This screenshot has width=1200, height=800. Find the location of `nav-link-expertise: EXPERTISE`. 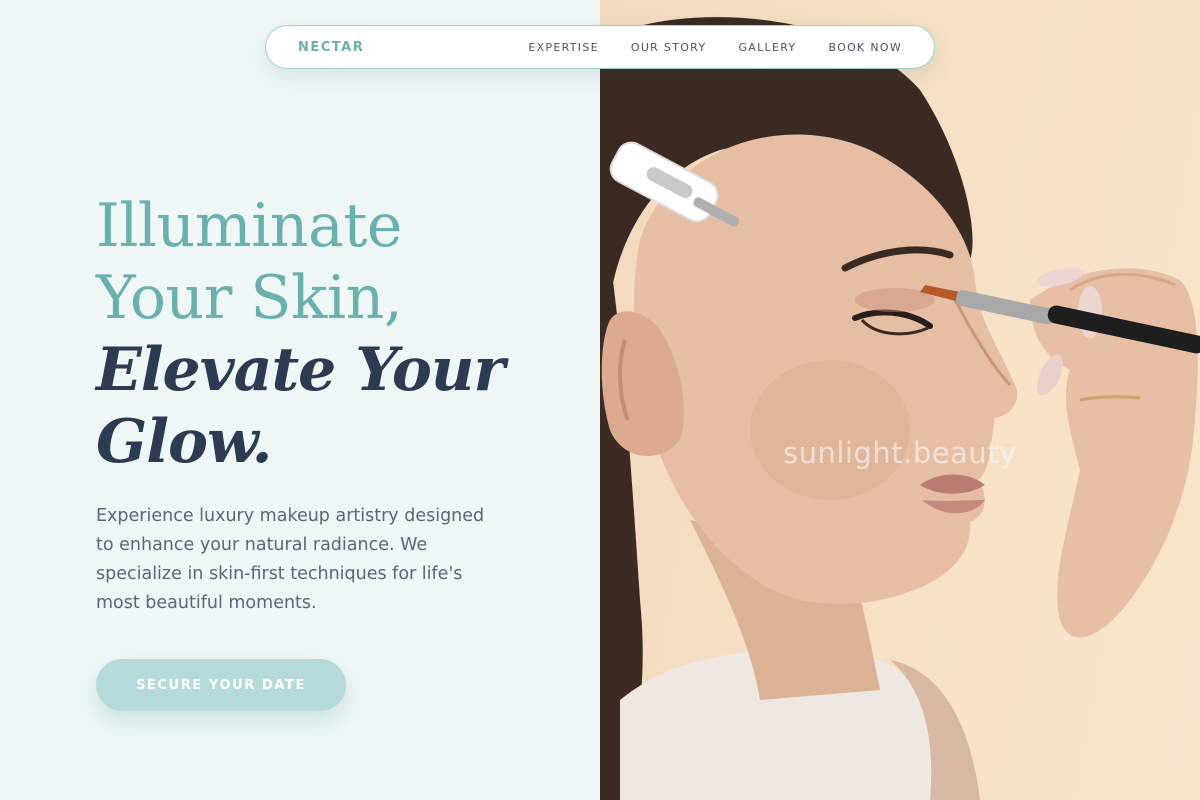

nav-link-expertise: EXPERTISE is located at coordinates (563, 47).